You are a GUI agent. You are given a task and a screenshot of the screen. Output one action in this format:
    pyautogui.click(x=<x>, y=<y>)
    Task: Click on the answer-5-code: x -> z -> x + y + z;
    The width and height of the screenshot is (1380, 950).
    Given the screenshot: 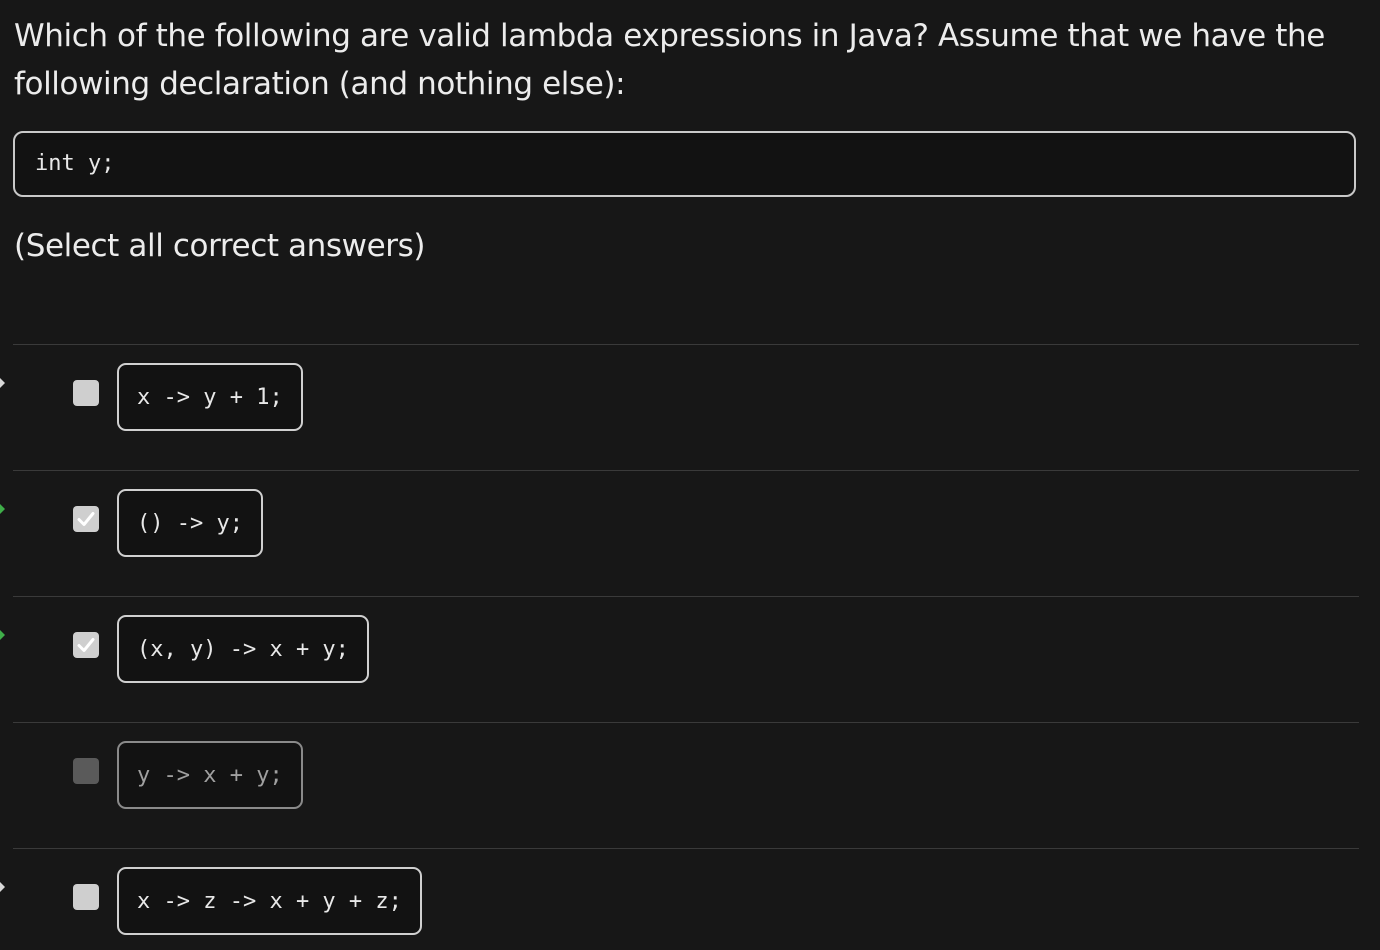 What is the action you would take?
    pyautogui.click(x=269, y=901)
    